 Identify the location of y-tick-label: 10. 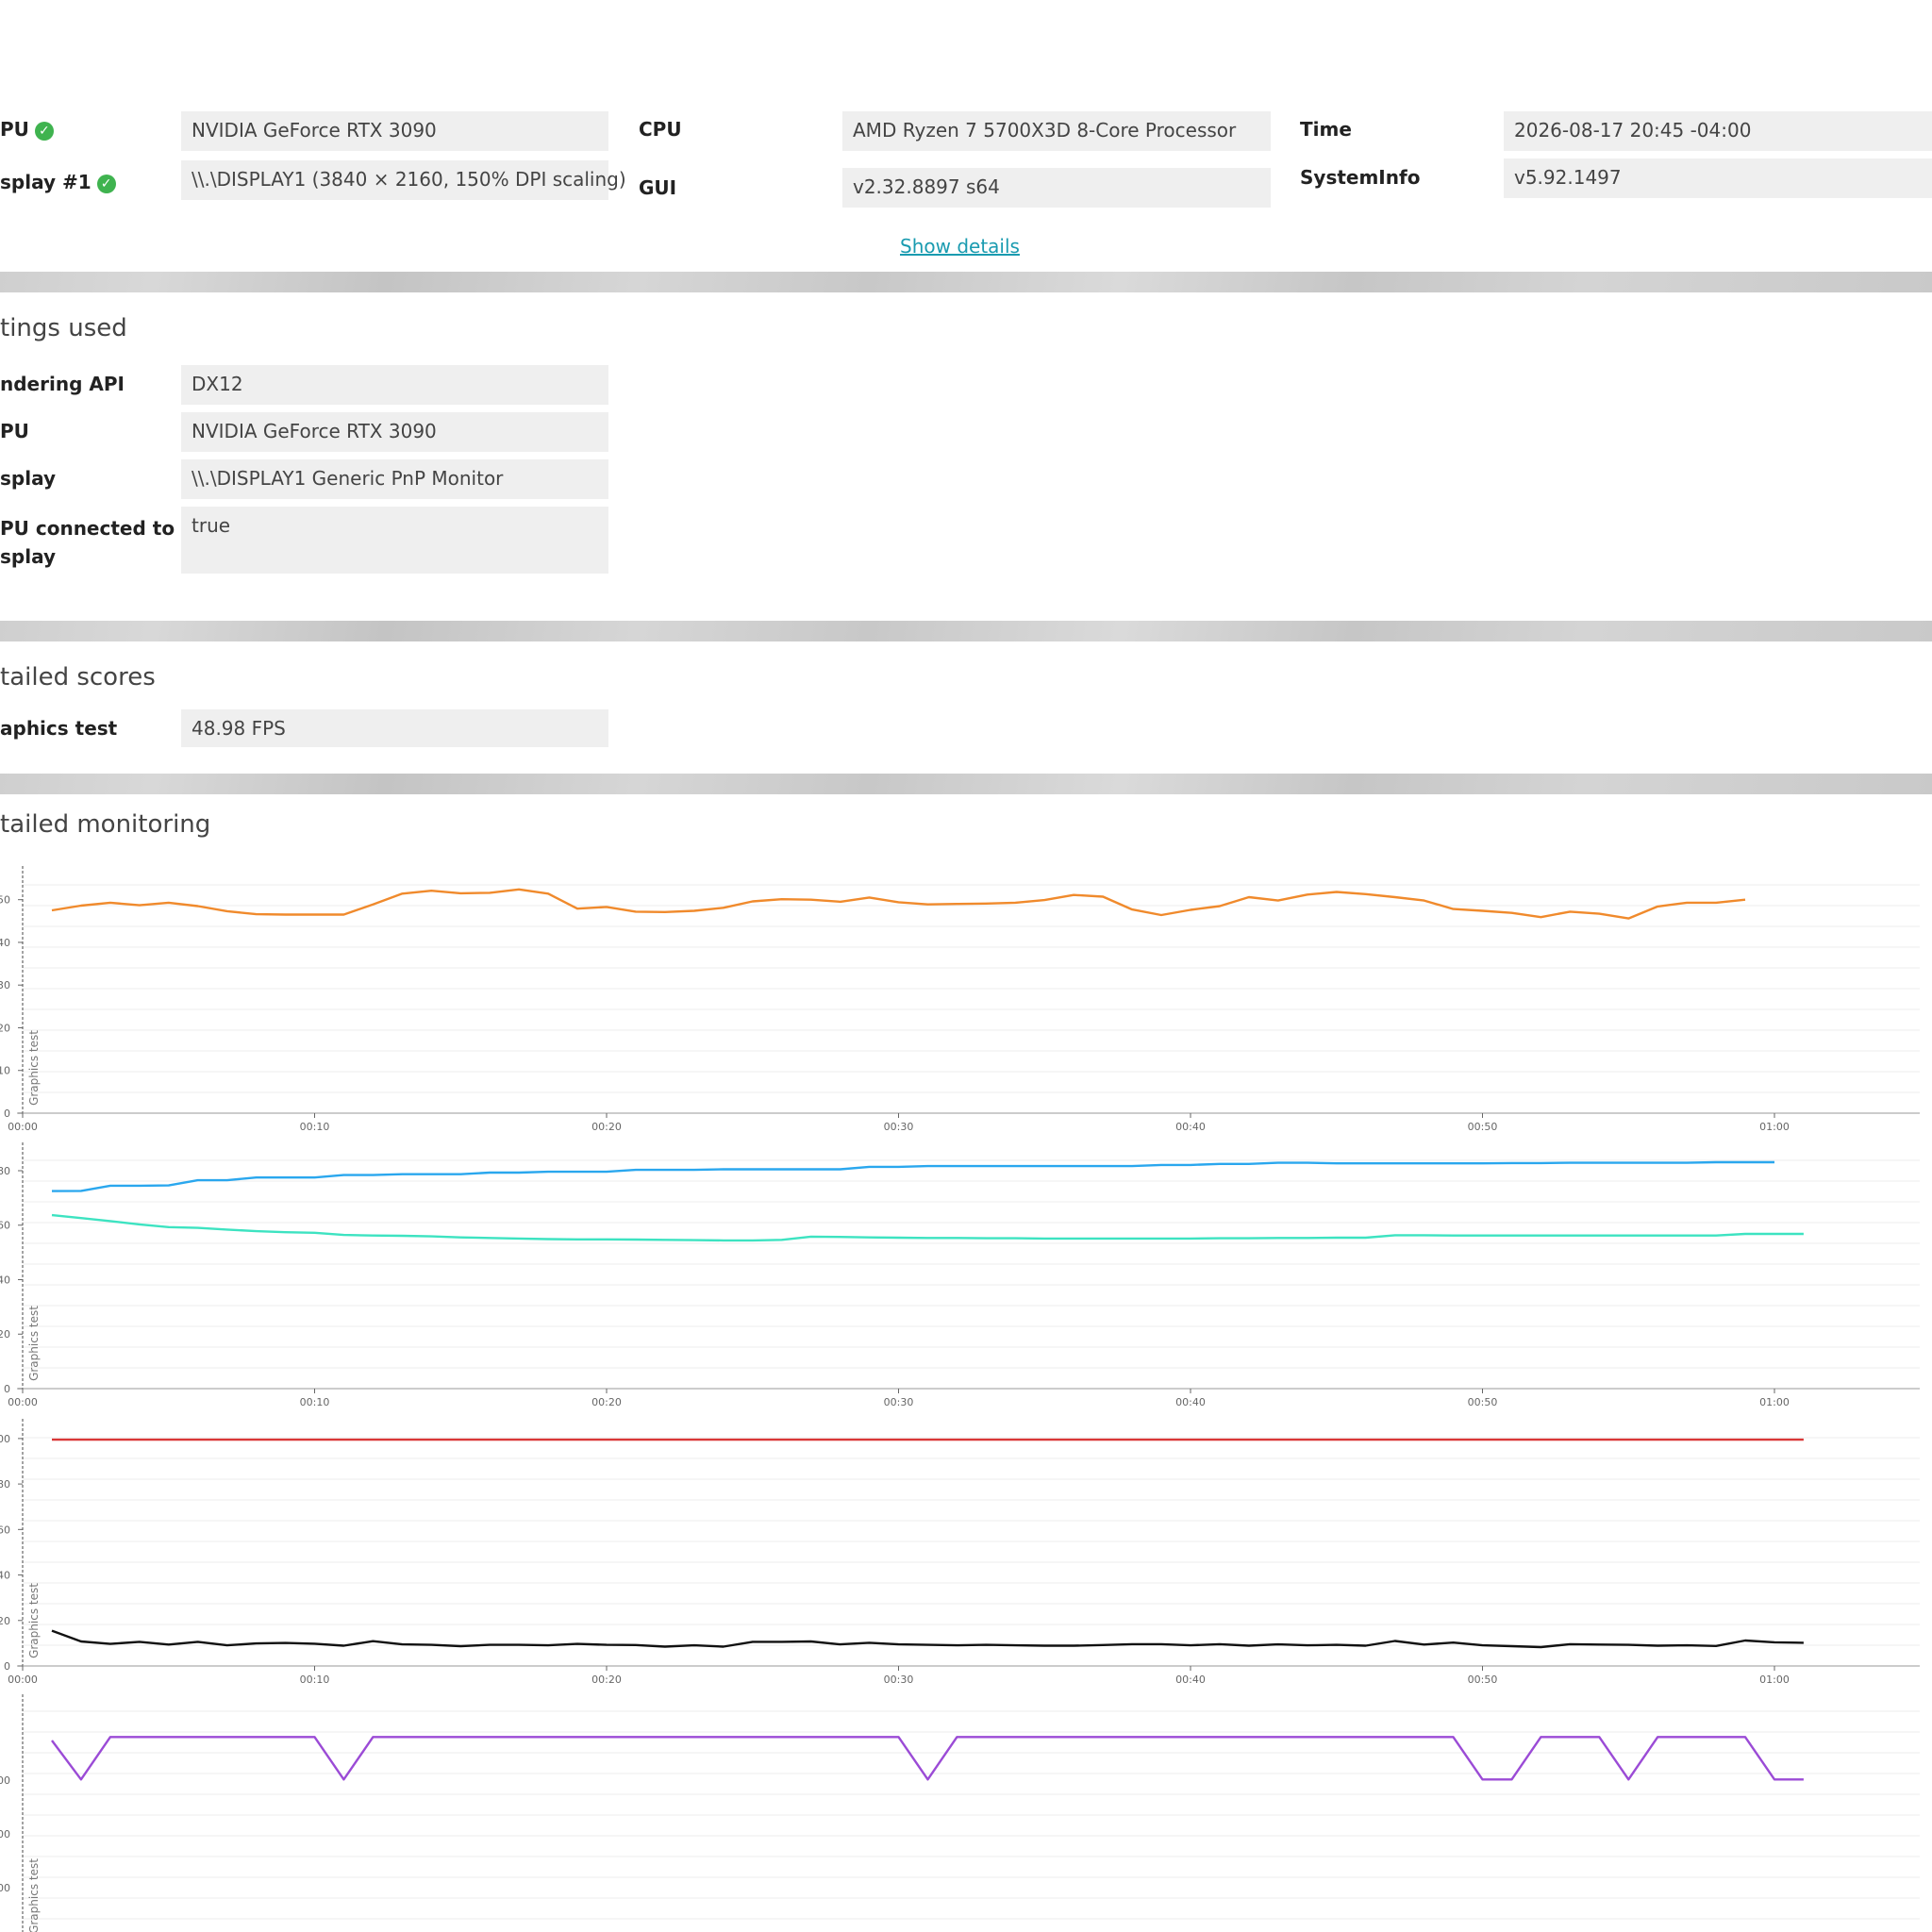
(5, 1071).